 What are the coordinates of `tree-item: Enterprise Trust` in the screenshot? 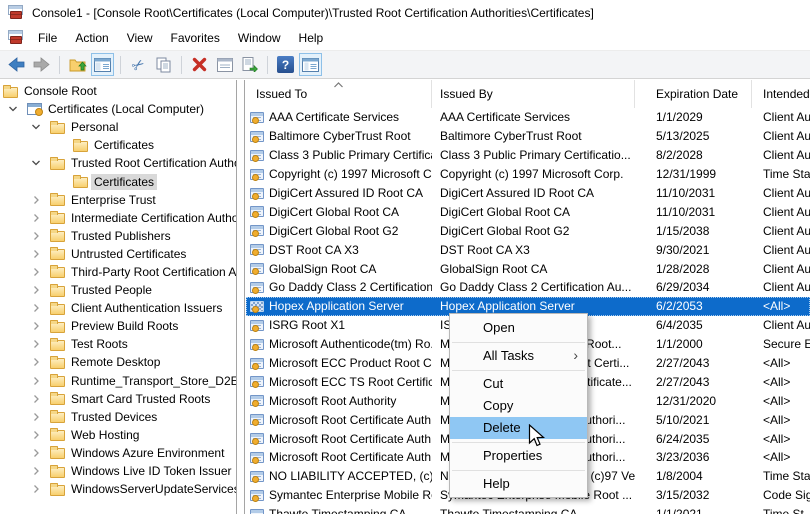 It's located at (118, 200).